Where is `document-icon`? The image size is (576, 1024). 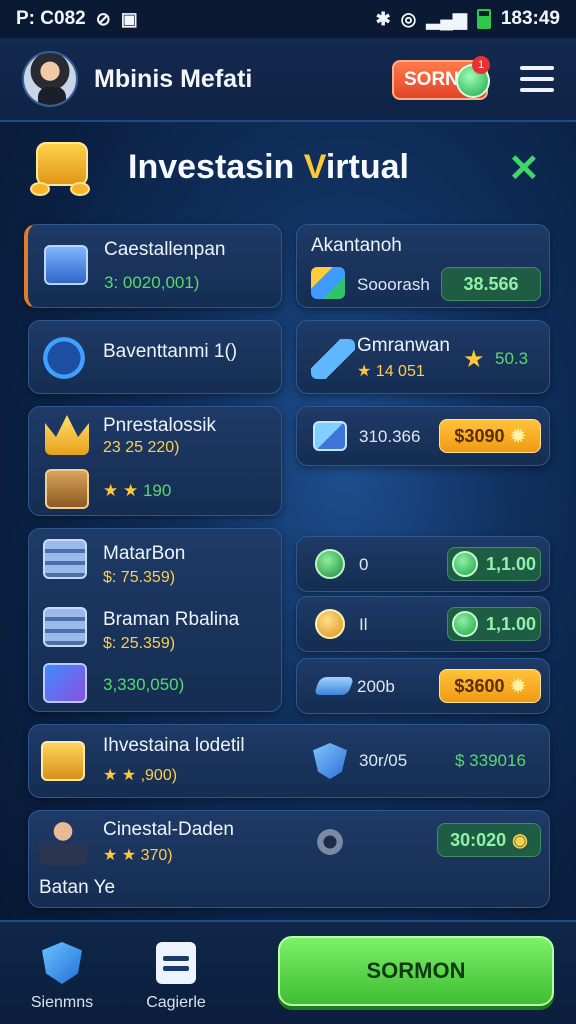
document-icon is located at coordinates (176, 963).